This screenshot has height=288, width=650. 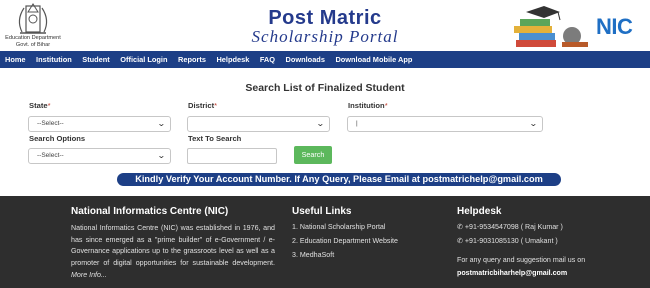 What do you see at coordinates (33, 18) in the screenshot?
I see `bihar-emblem-logo` at bounding box center [33, 18].